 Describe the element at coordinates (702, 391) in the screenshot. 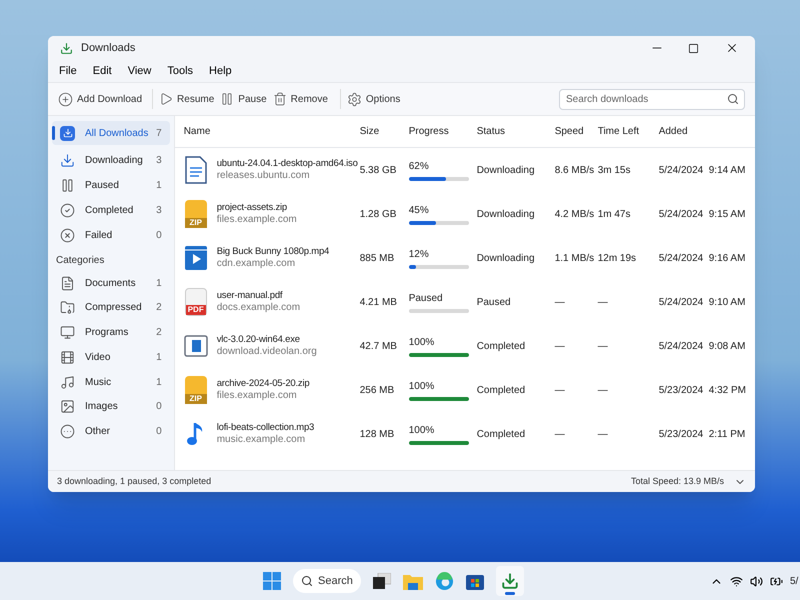

I see `table-cell-text: 5/23/2024 4:32 PM` at that location.